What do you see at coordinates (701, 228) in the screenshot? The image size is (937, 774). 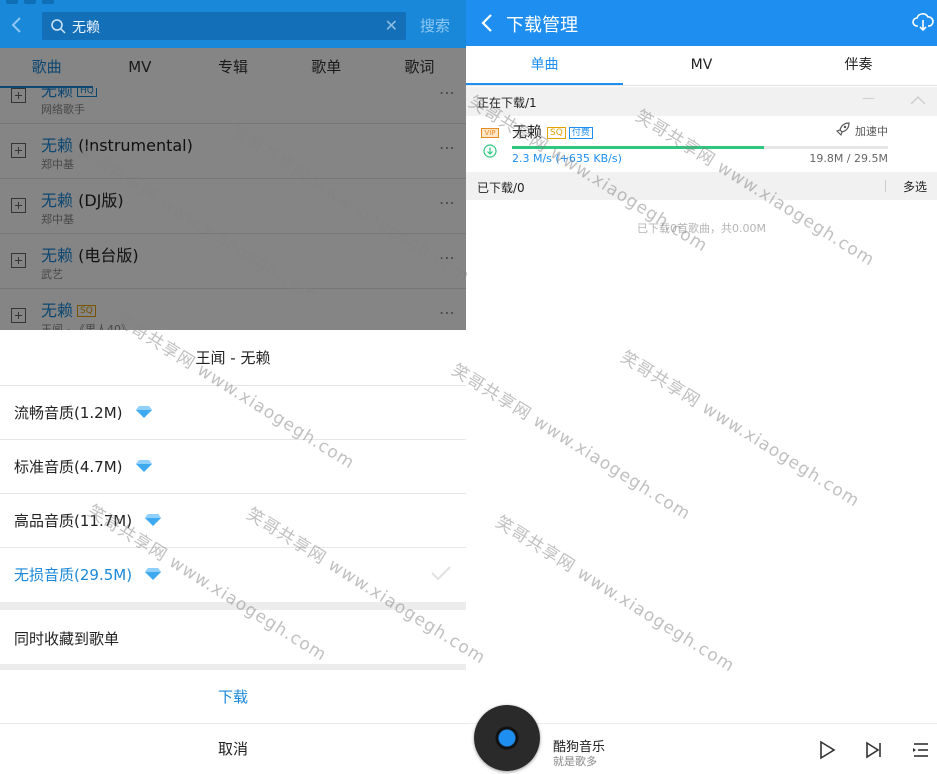 I see `empty-state-text: 已下载0首歌曲，共0.00M` at bounding box center [701, 228].